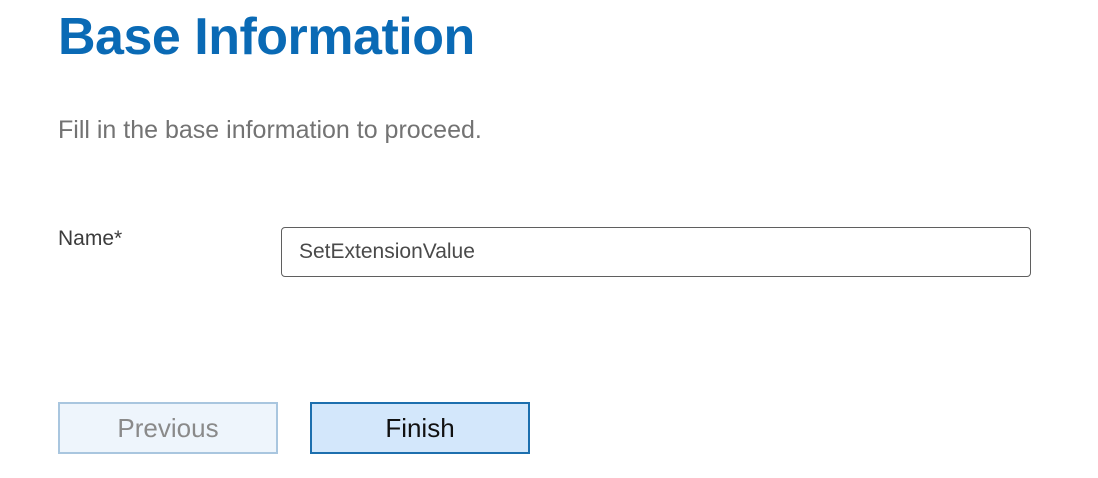 The image size is (1098, 478). I want to click on page-title: Base Information, so click(266, 37).